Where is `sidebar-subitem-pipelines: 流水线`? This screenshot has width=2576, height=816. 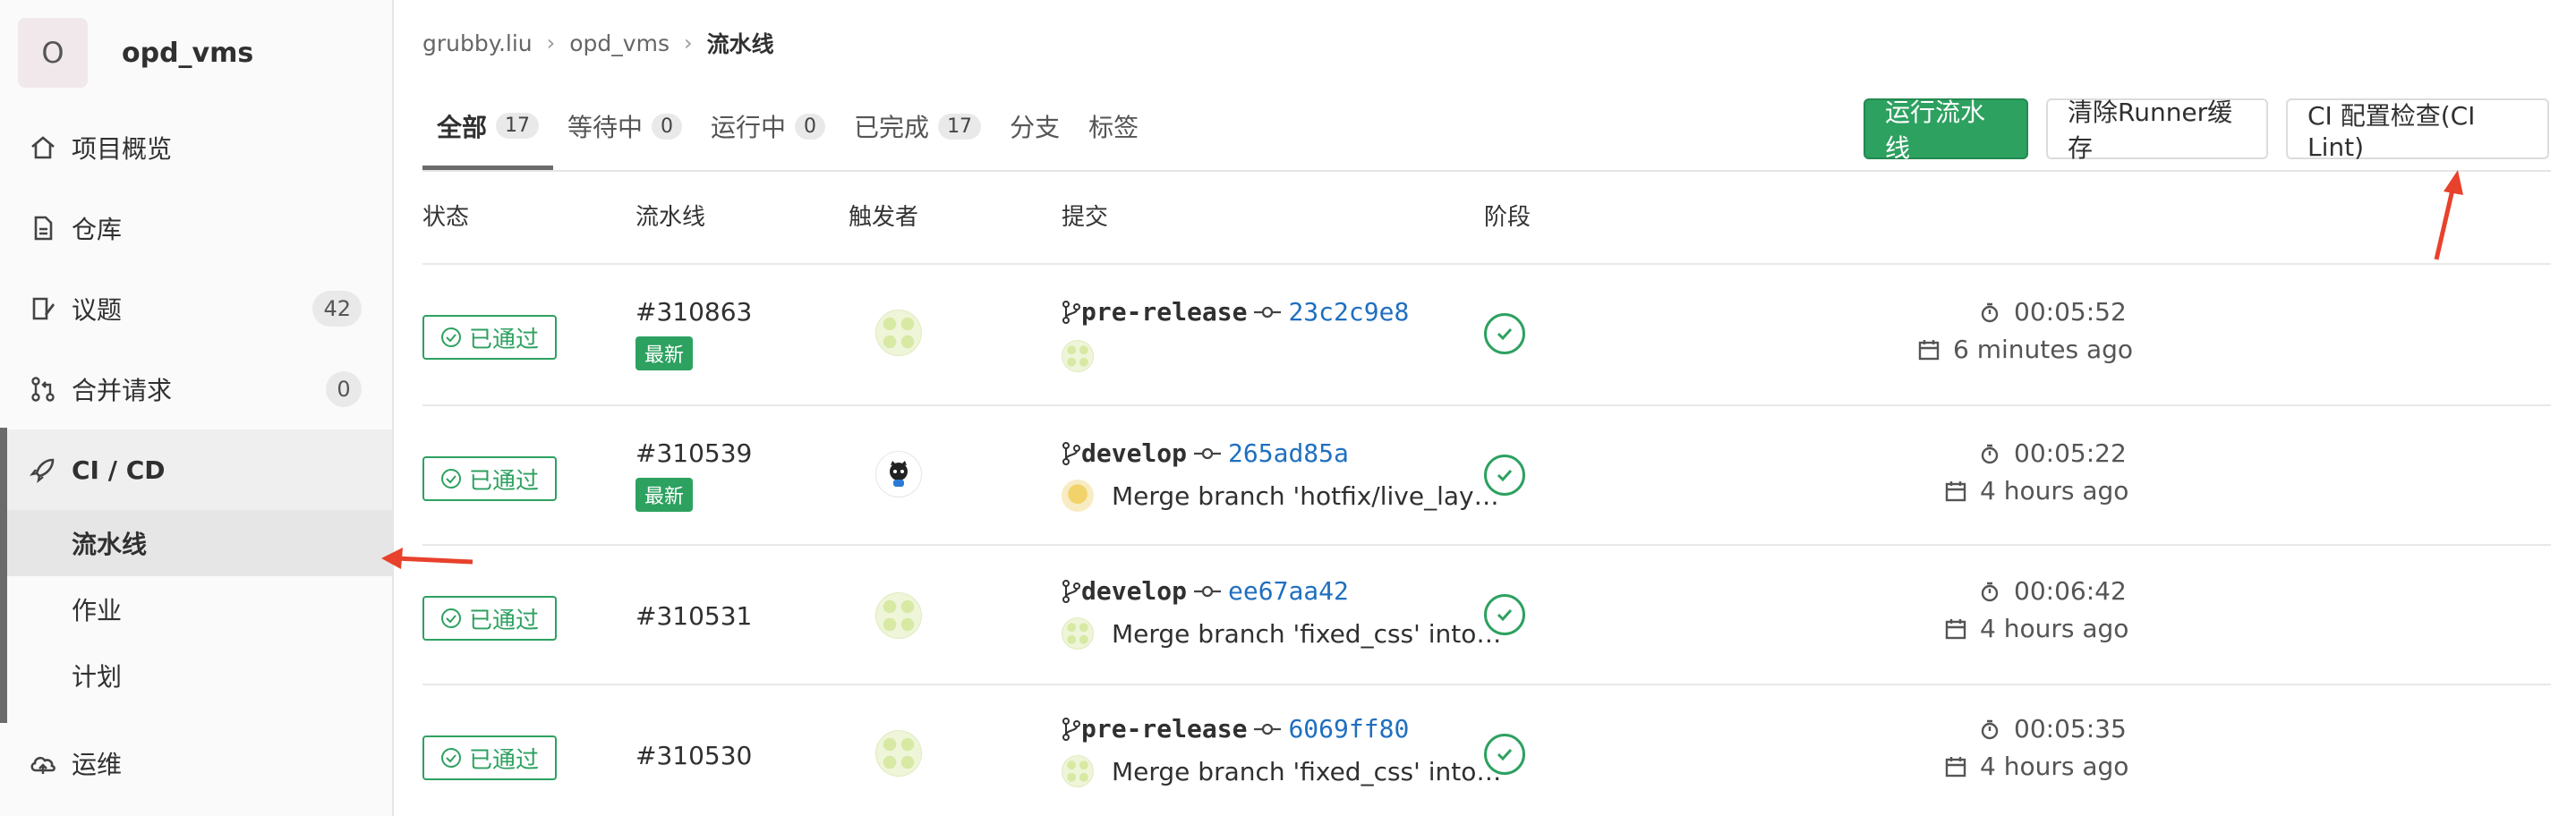 sidebar-subitem-pipelines: 流水线 is located at coordinates (199, 543).